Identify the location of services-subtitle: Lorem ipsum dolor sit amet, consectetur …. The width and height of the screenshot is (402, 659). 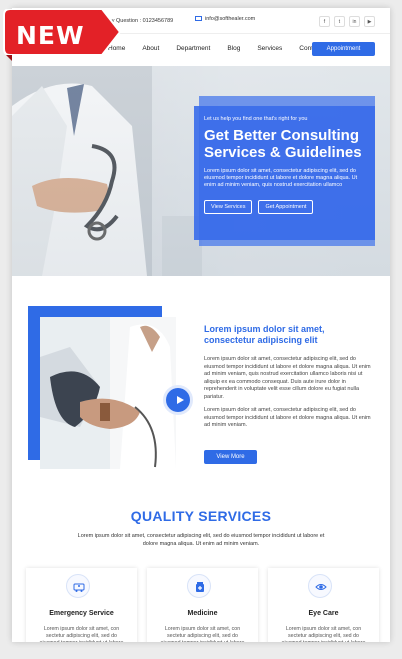
(201, 540).